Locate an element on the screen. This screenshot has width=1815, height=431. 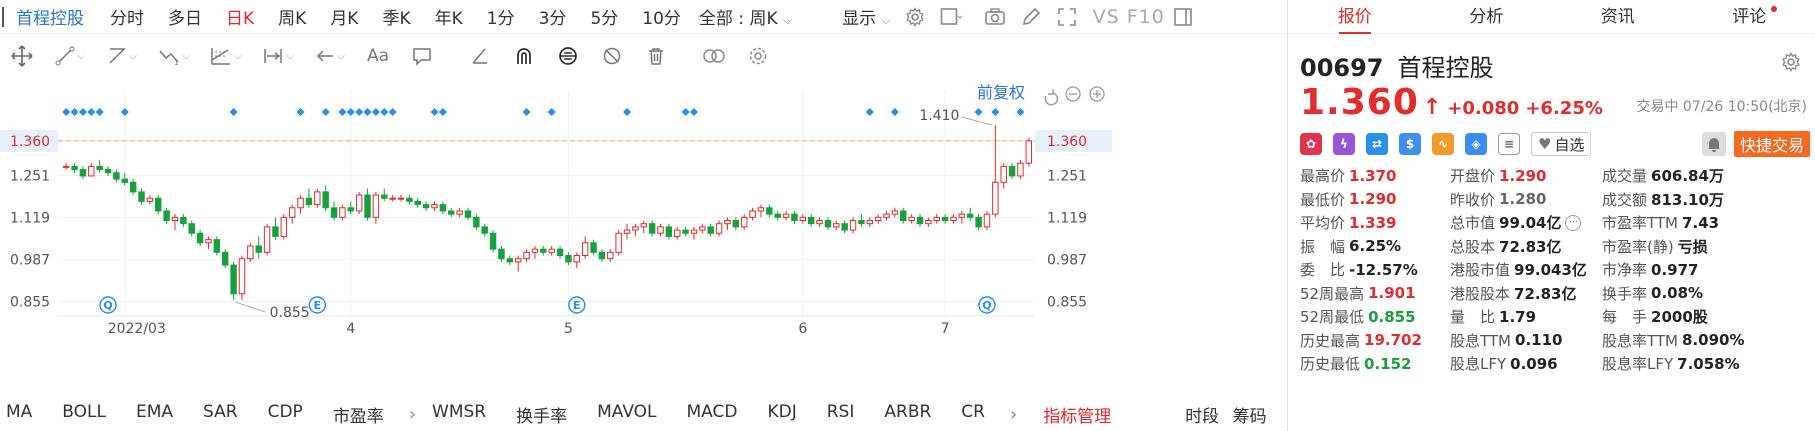
indicator-tab: SAR is located at coordinates (220, 414).